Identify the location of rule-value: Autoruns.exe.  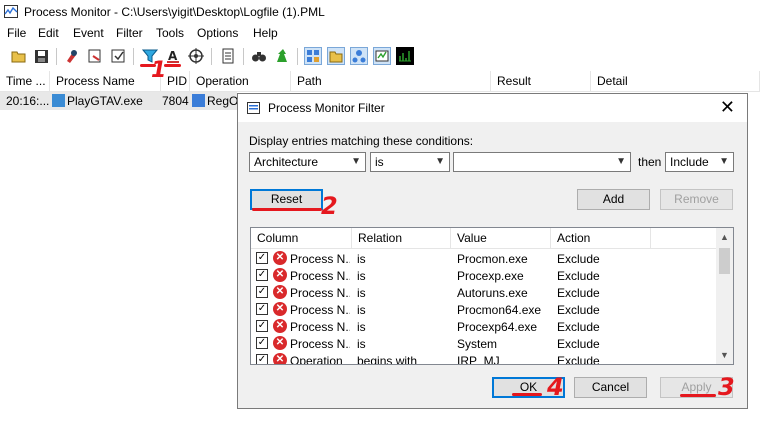
(492, 293).